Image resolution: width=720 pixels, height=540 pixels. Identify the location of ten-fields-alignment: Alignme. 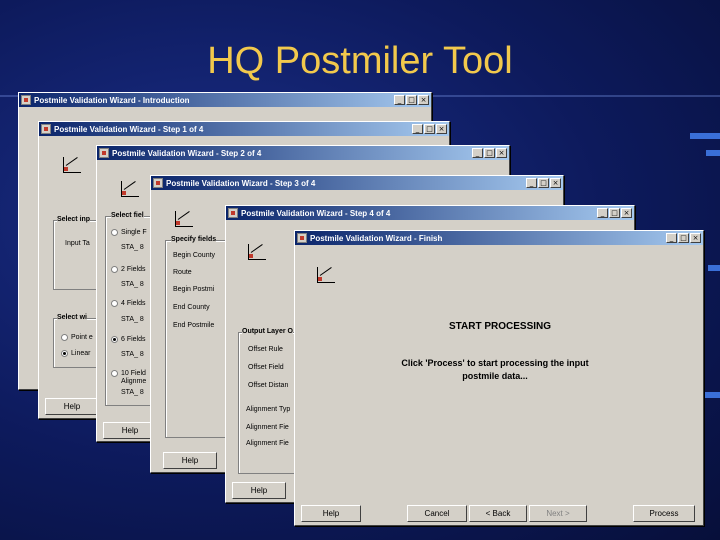
(134, 381).